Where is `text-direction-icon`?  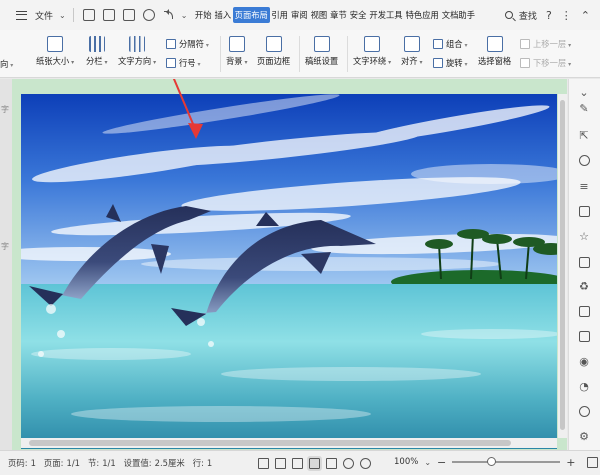
text-direction-icon is located at coordinates (137, 44).